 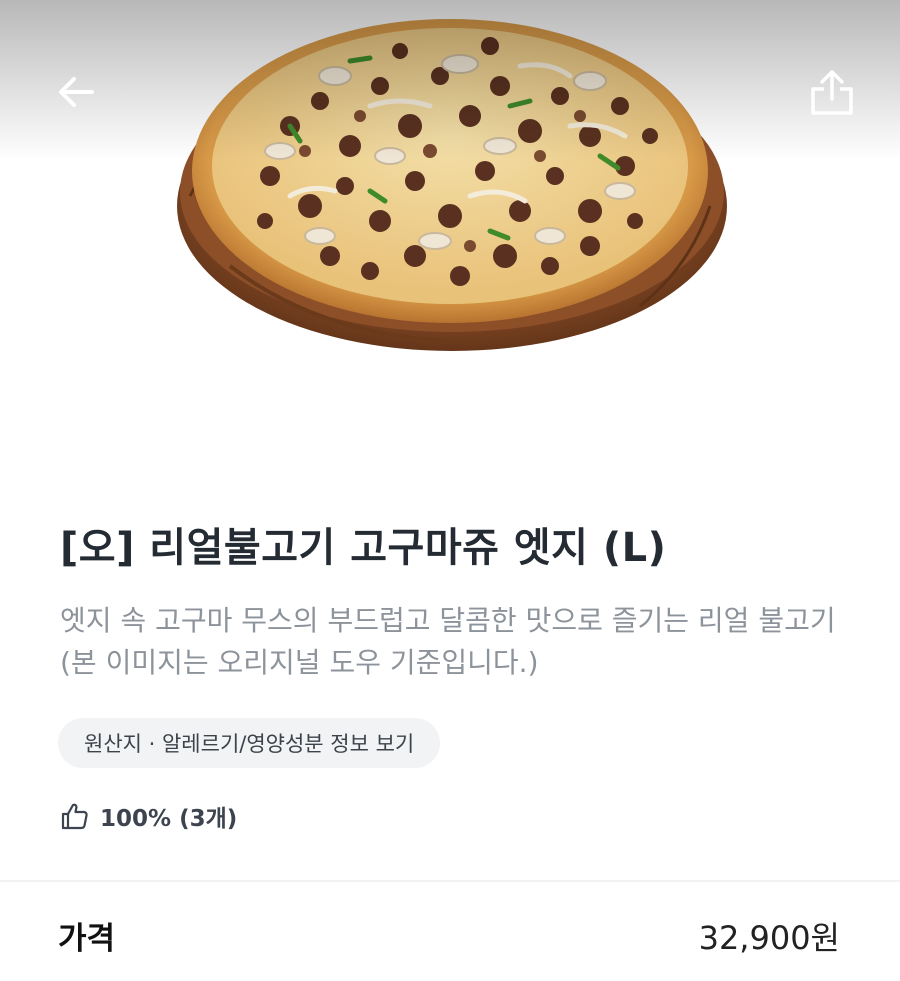 I want to click on origin-allergy-info-button: 원산지 · 알레르기/영양성분 정보 보기, so click(x=249, y=743).